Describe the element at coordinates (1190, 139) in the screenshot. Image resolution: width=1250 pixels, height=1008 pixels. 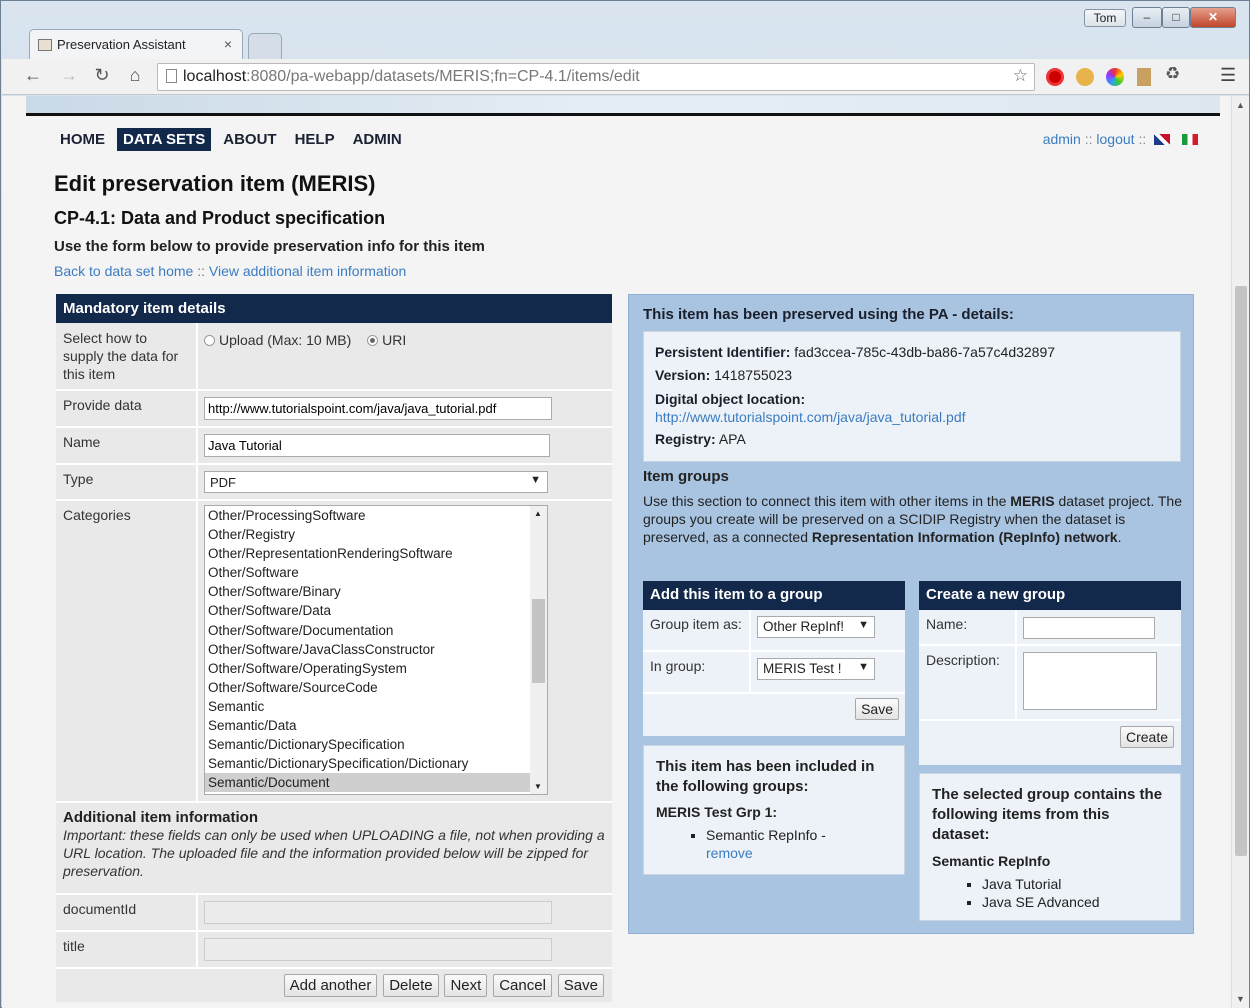
I see `italian-flag-icon` at that location.